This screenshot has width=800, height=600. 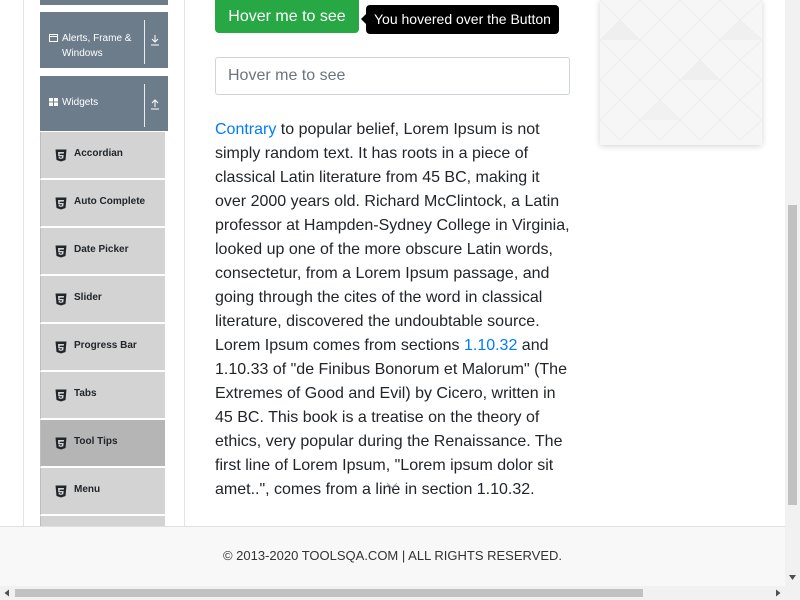 I want to click on sidebar-item-tool-tips: Tool Tips, so click(x=102, y=444).